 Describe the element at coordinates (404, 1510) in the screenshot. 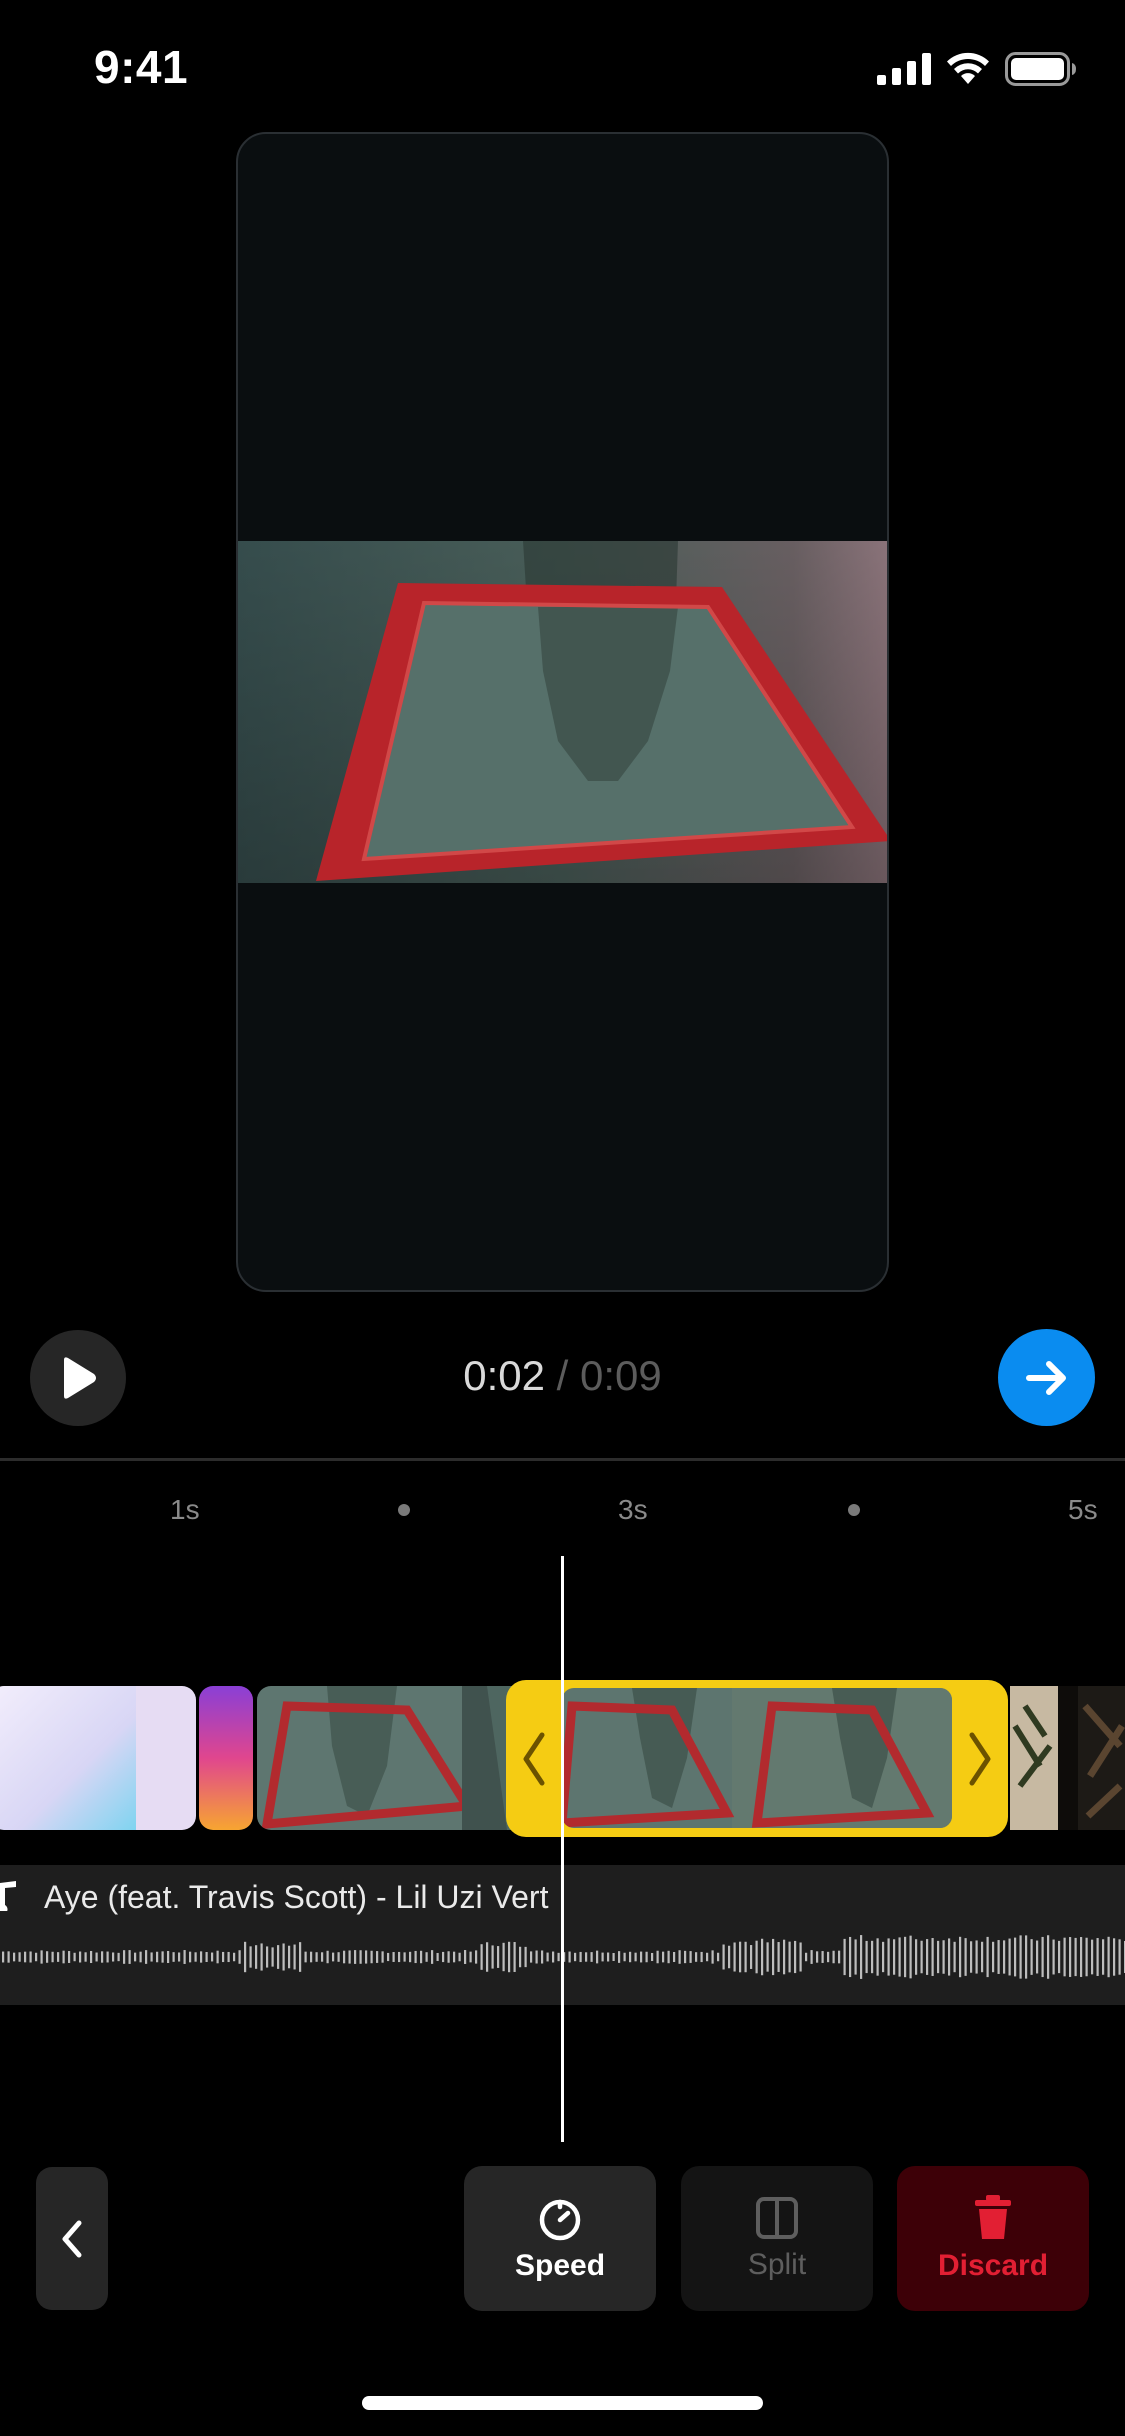

I see `ruler-dot` at that location.